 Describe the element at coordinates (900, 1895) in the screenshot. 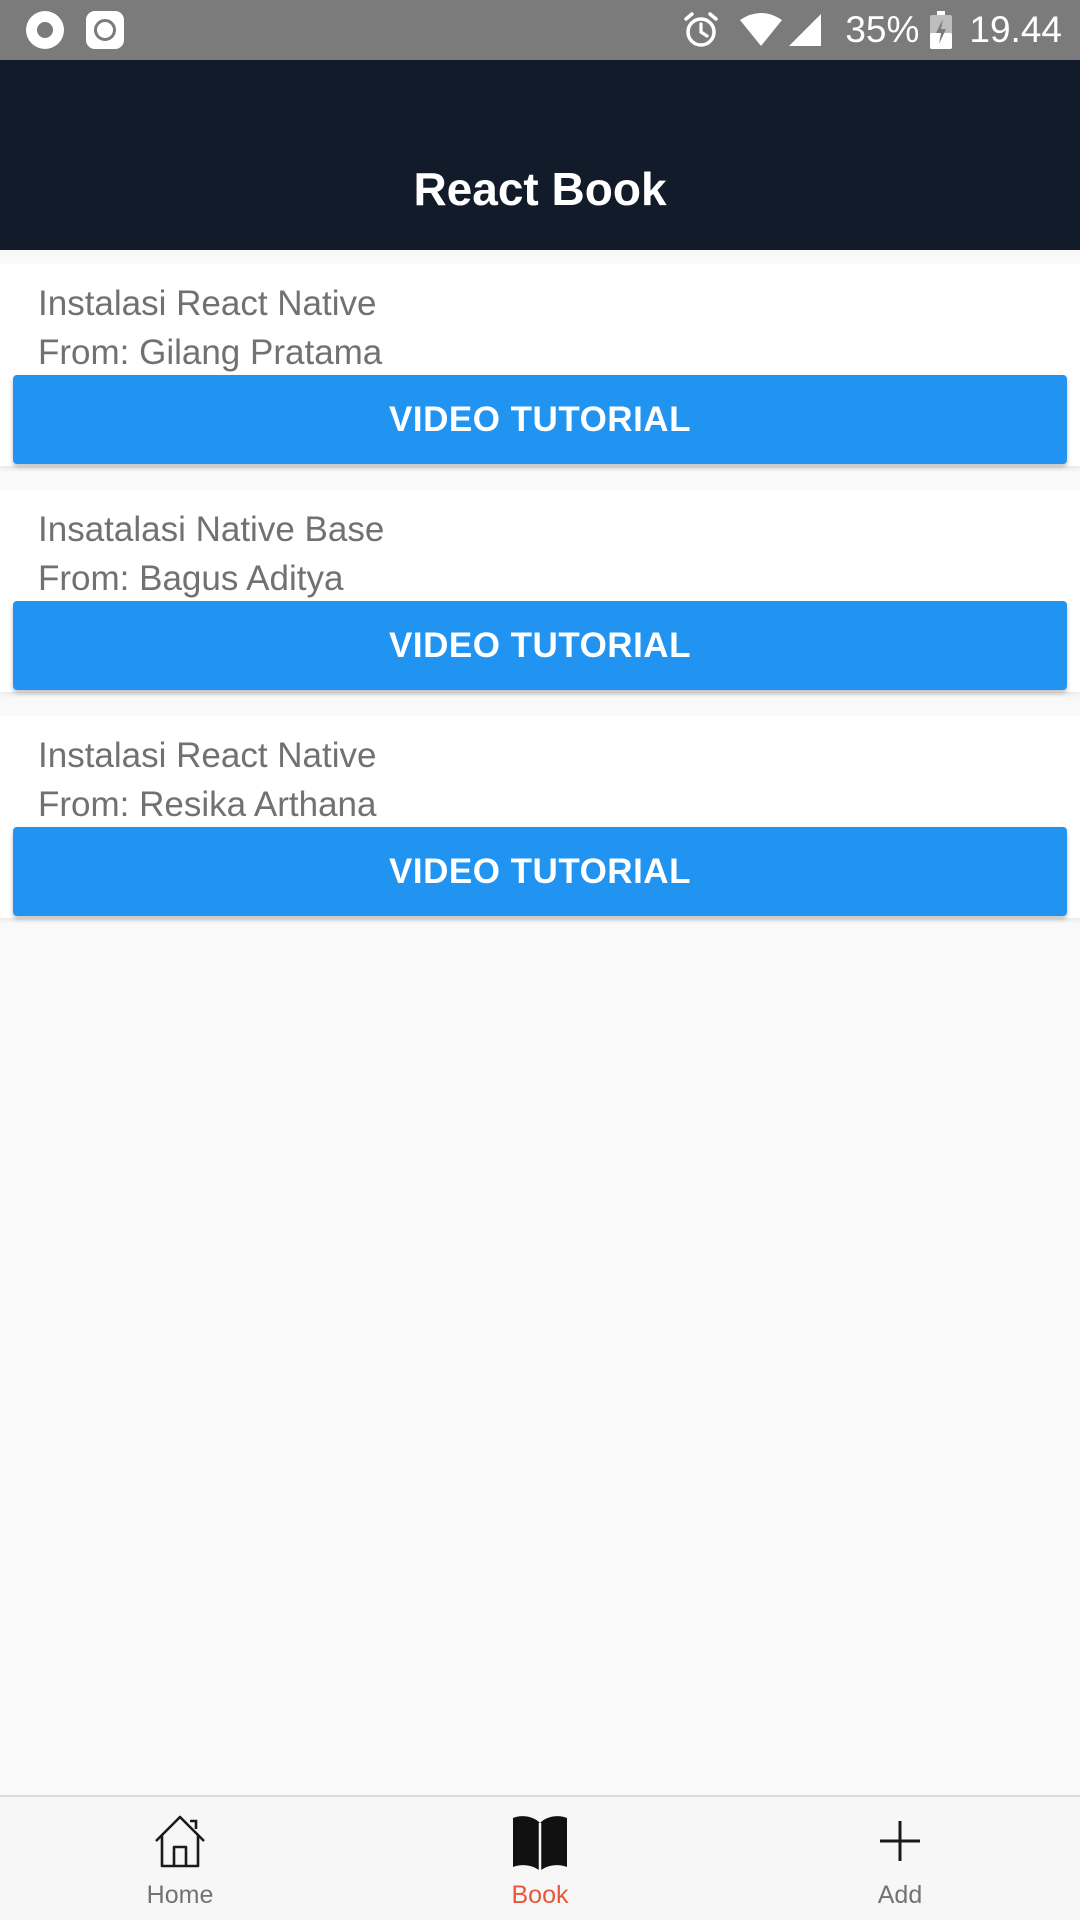

I see `tab-add-label: Add` at that location.